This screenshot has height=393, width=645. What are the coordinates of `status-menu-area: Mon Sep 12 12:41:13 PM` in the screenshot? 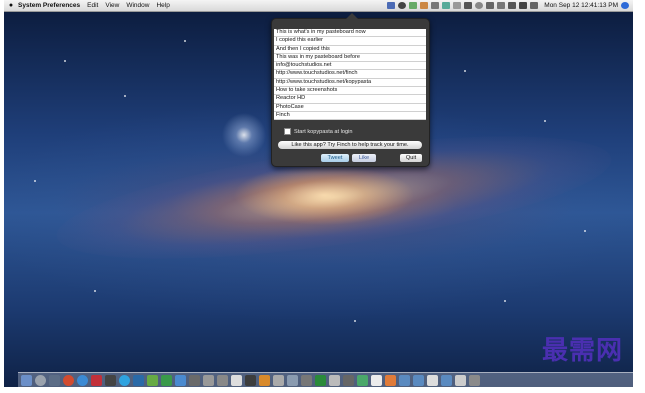 It's located at (508, 5).